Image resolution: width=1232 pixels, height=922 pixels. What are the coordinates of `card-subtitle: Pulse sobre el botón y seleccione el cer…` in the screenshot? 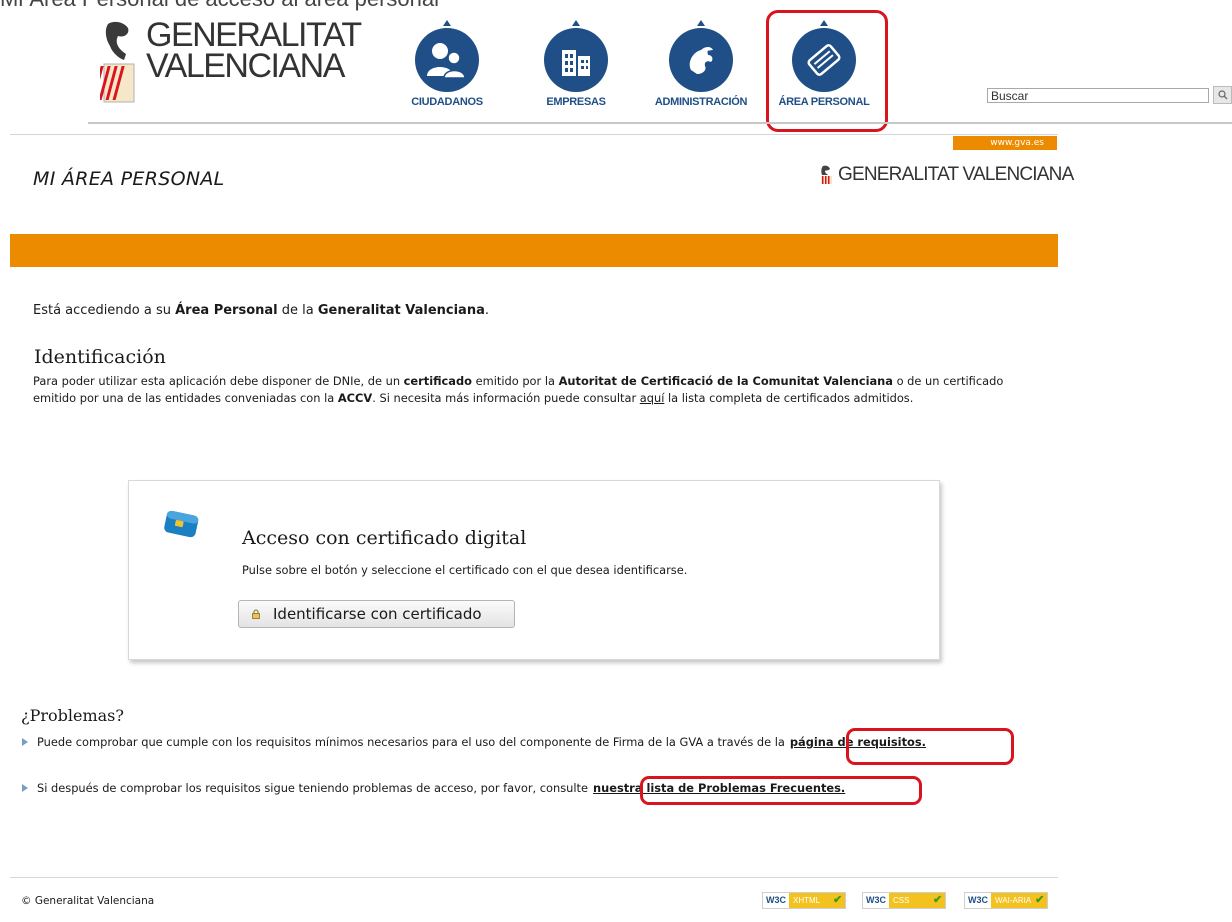 It's located at (465, 570).